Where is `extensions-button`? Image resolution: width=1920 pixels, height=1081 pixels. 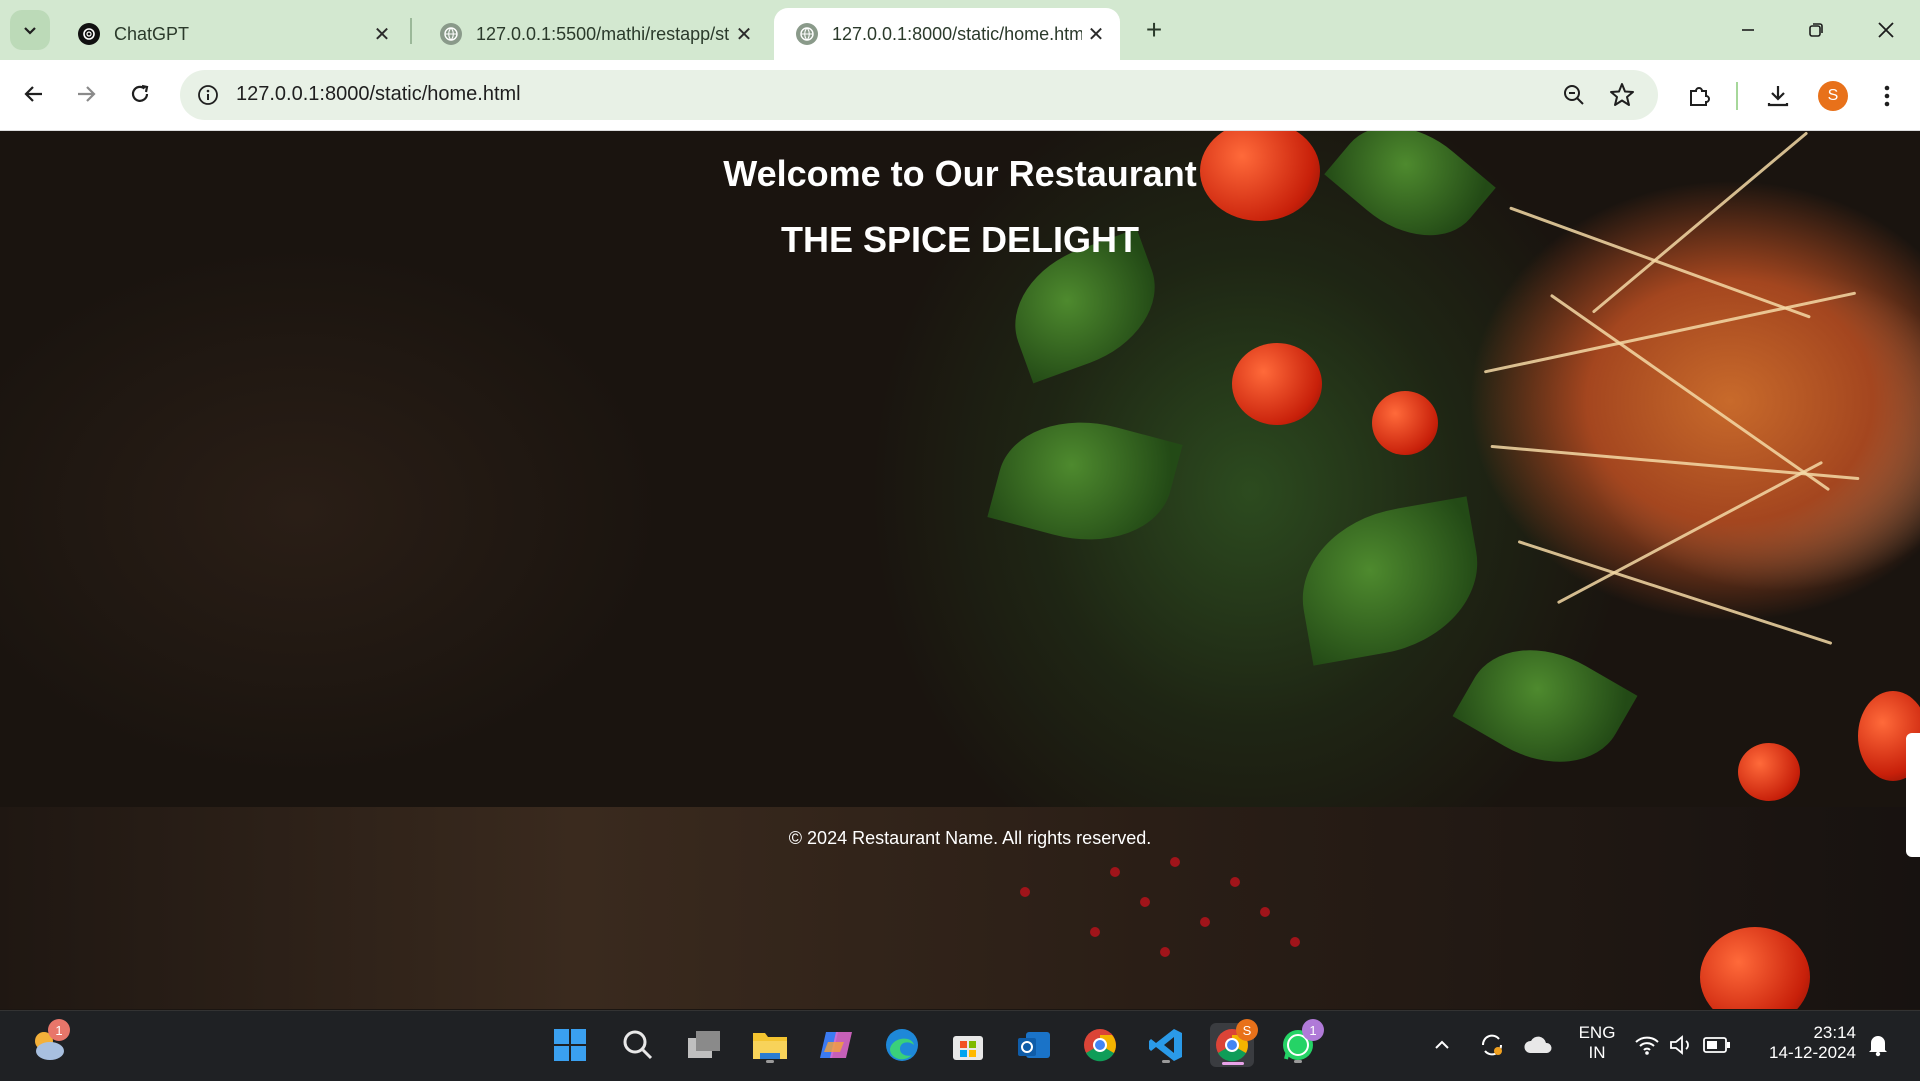
extensions-button is located at coordinates (1699, 96).